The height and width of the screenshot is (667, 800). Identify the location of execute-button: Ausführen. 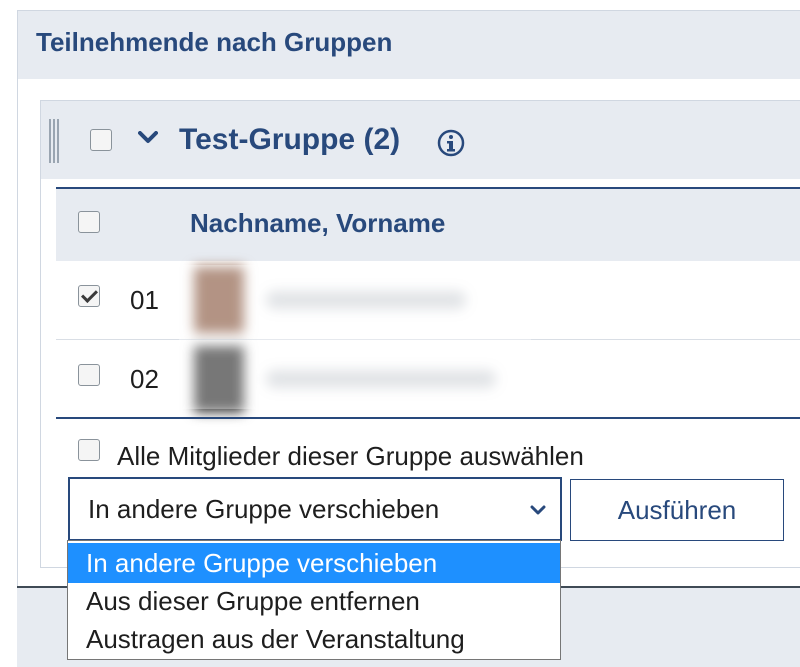
(677, 510).